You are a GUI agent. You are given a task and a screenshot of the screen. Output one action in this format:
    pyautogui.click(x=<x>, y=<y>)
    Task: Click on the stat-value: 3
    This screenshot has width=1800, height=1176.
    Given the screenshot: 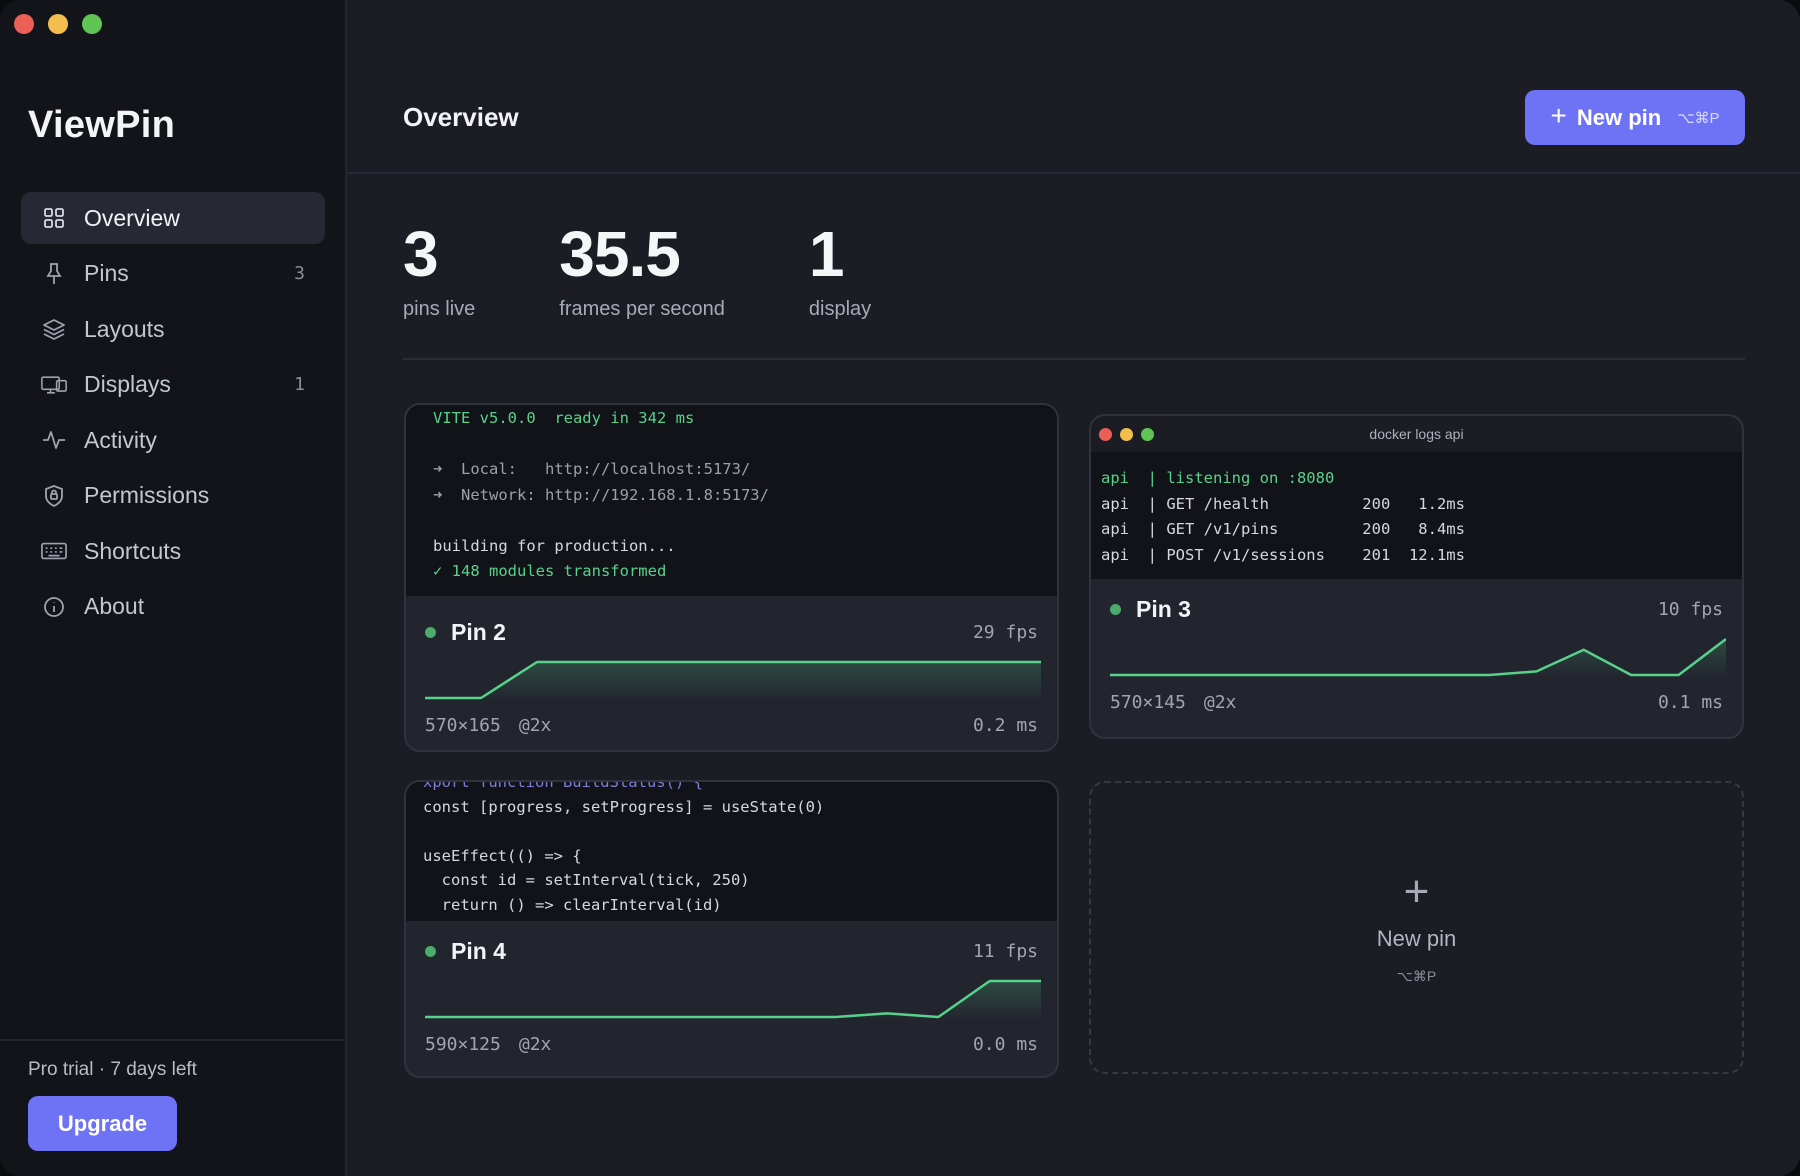 What is the action you would take?
    pyautogui.click(x=421, y=254)
    